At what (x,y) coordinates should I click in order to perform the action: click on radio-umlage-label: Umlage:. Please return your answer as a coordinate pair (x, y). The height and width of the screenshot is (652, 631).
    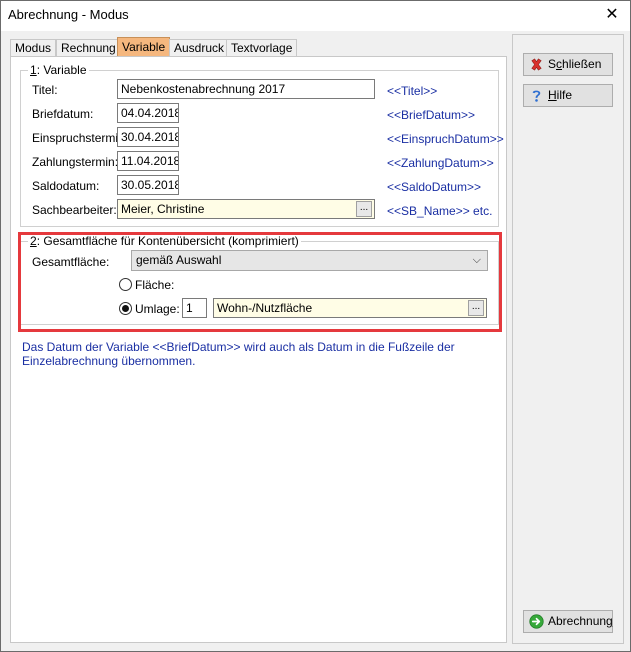
    Looking at the image, I should click on (157, 309).